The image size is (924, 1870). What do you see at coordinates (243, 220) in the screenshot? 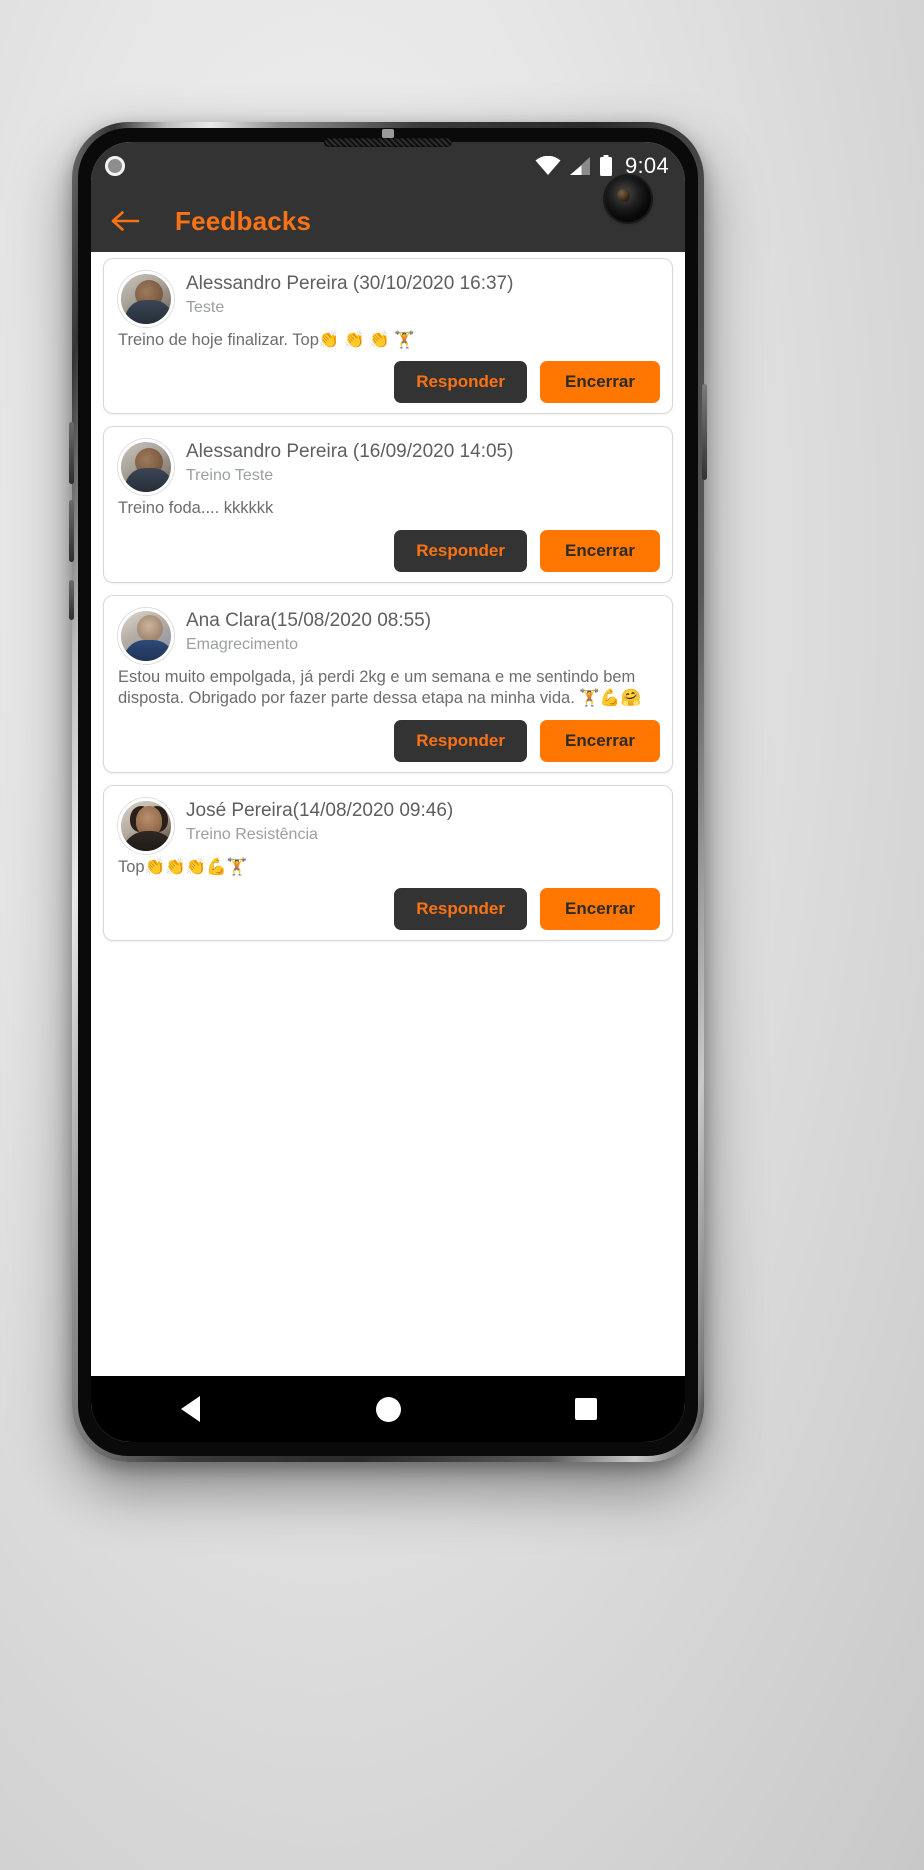
I see `page-title: Feedbacks` at bounding box center [243, 220].